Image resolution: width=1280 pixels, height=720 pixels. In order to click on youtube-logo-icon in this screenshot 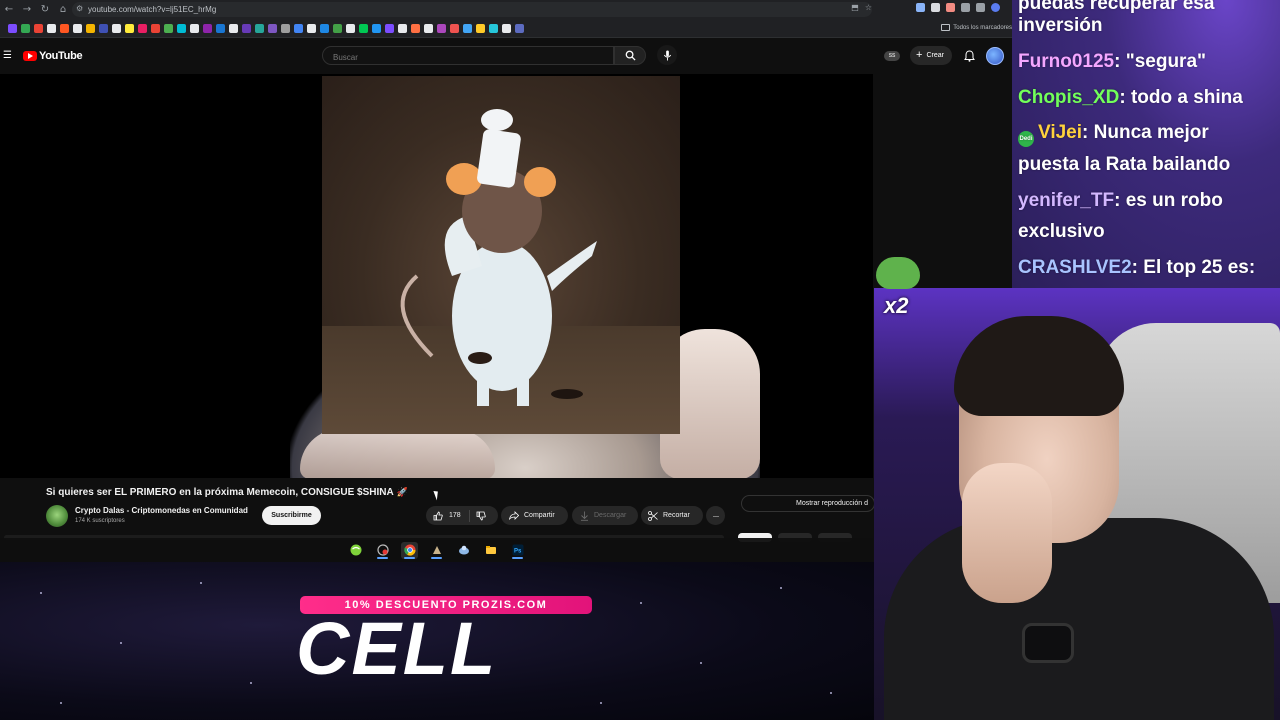, I will do `click(30, 56)`.